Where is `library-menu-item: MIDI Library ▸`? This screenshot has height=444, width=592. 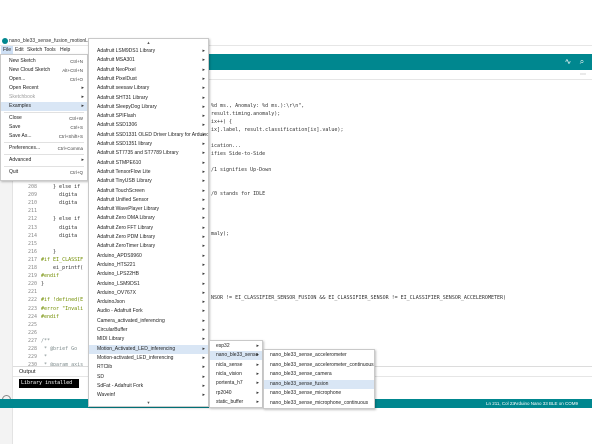 library-menu-item: MIDI Library ▸ is located at coordinates (148, 339).